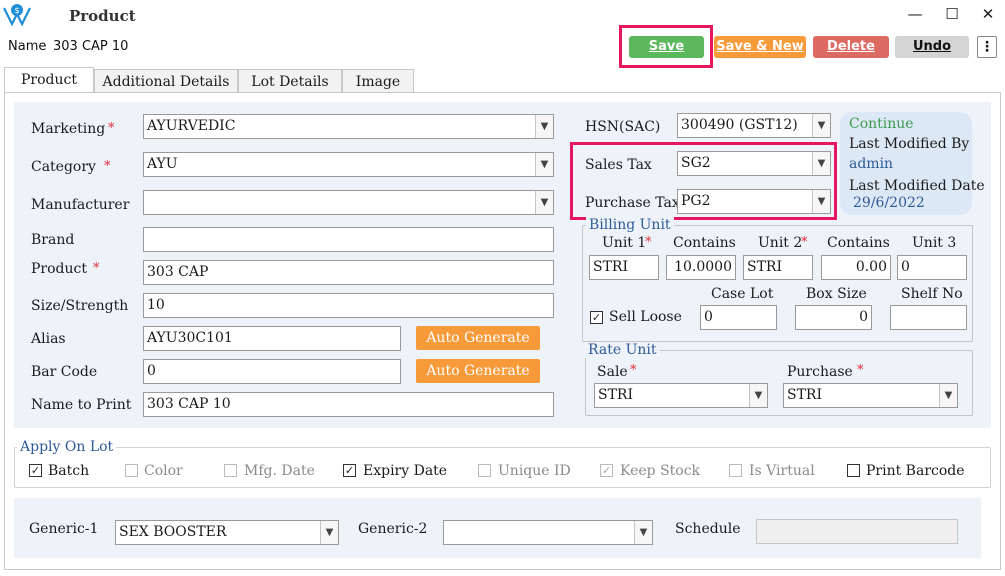 This screenshot has height=576, width=1005. What do you see at coordinates (917, 186) in the screenshot?
I see `last-modified-date-label: Last Modified Date` at bounding box center [917, 186].